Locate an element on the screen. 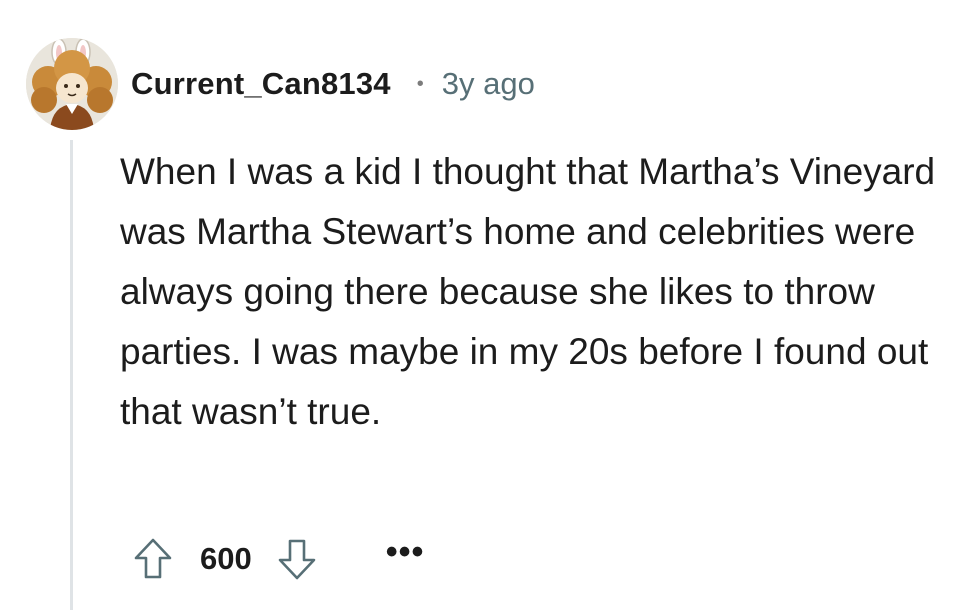 The image size is (956, 610). avatar-image is located at coordinates (72, 84).